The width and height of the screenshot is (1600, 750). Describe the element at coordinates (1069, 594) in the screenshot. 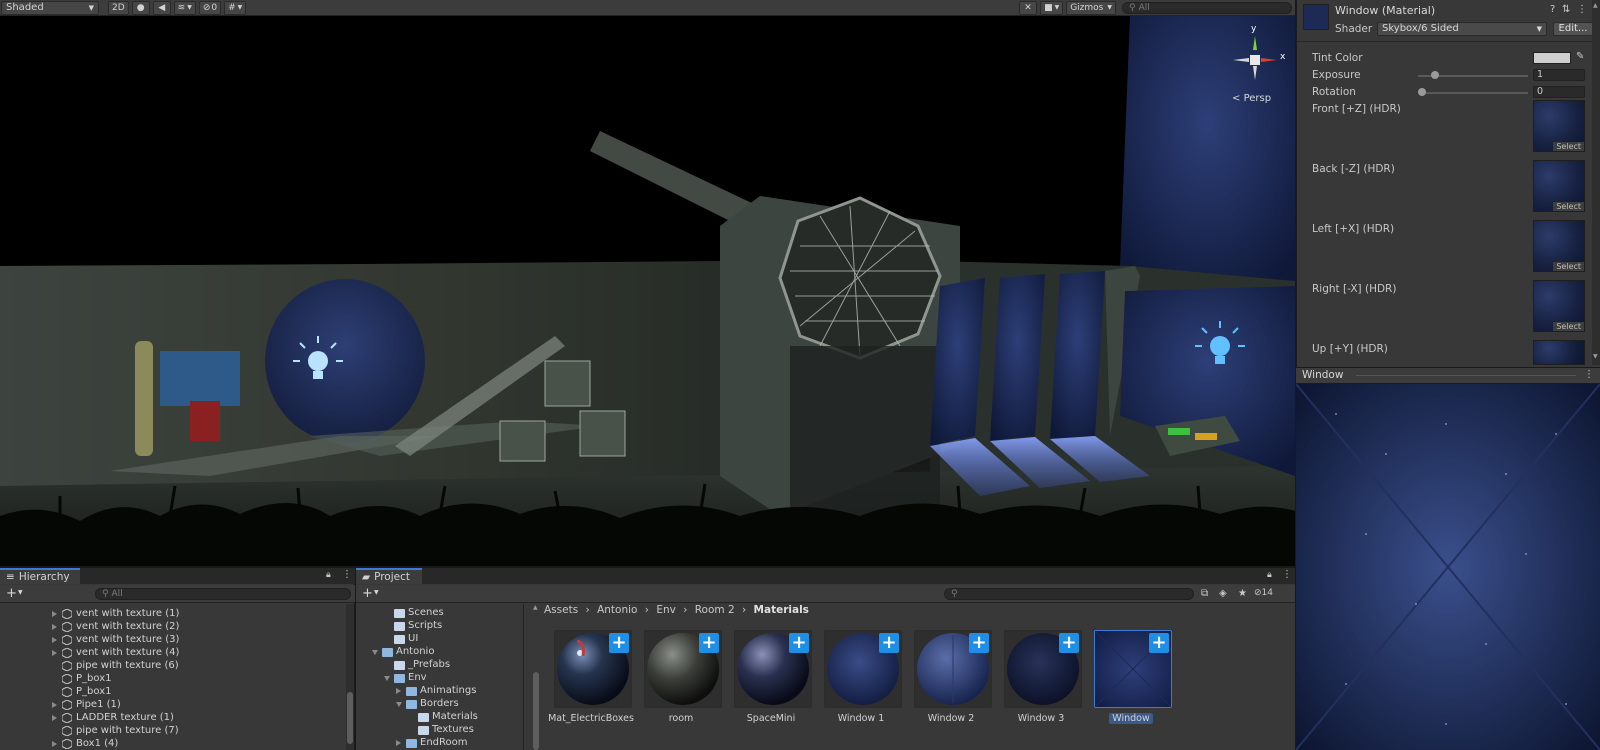

I see `project-search-input: ⚲` at that location.